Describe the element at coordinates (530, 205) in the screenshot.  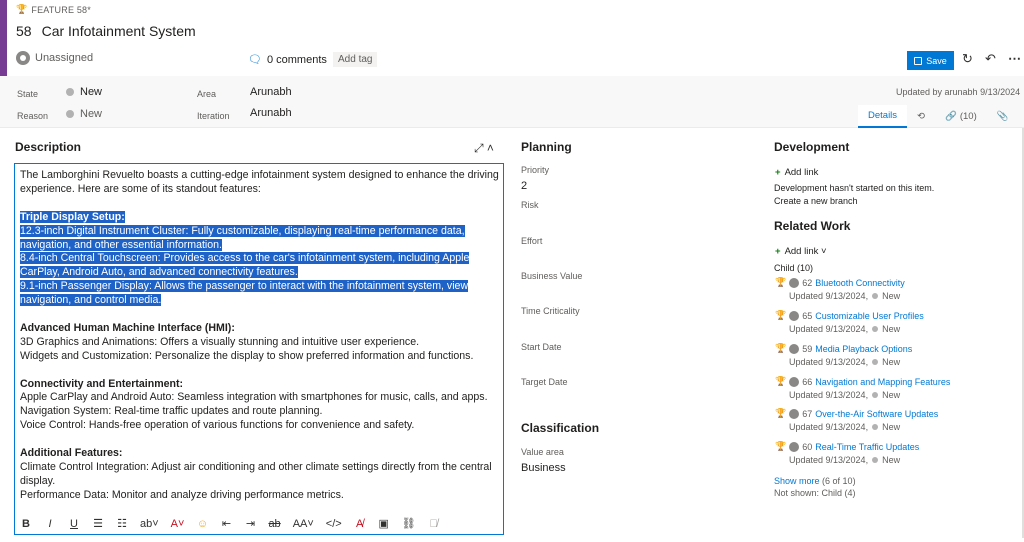
I see `risk-label: Risk` at that location.